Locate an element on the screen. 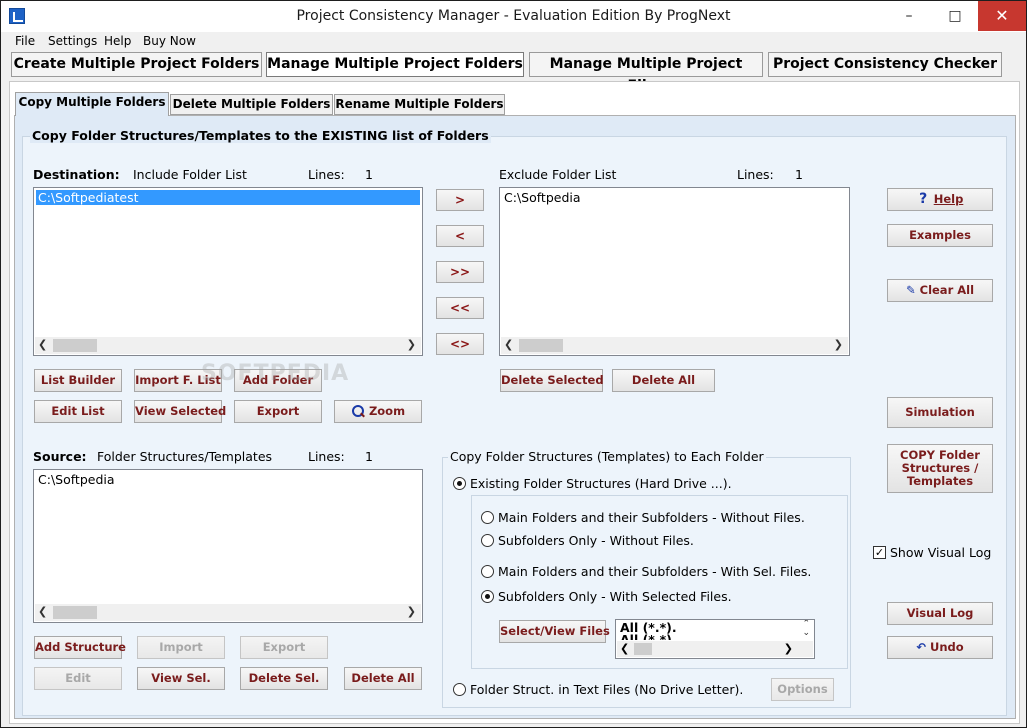 This screenshot has width=1027, height=728. view-sel-button: View Sel. is located at coordinates (181, 678).